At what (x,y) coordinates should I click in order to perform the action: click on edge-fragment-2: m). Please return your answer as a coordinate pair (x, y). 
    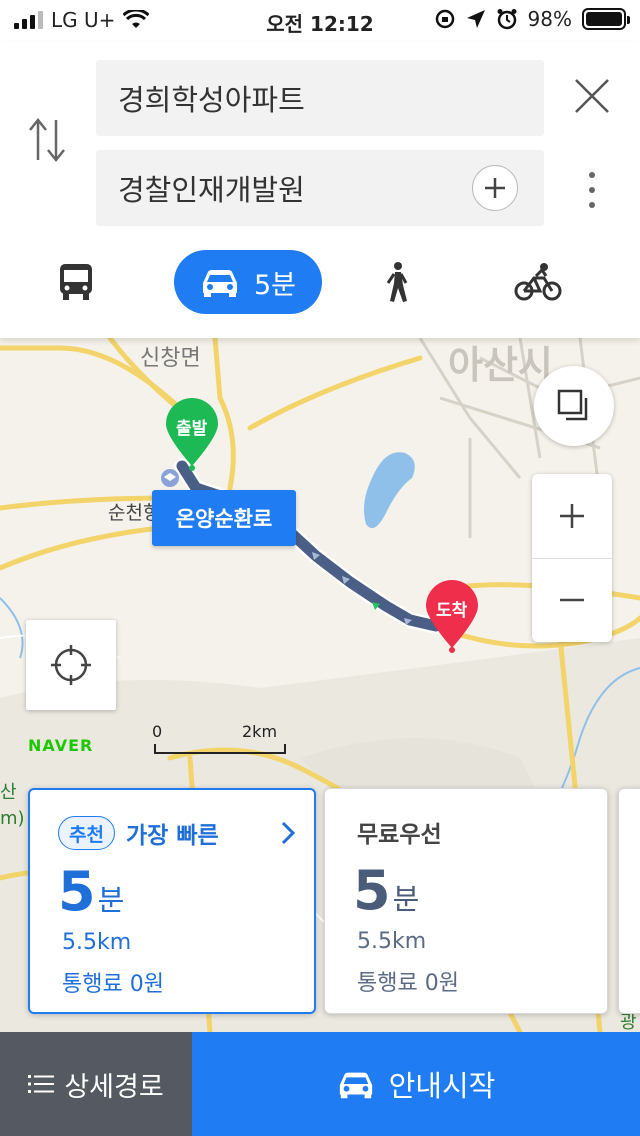
    Looking at the image, I should click on (12, 818).